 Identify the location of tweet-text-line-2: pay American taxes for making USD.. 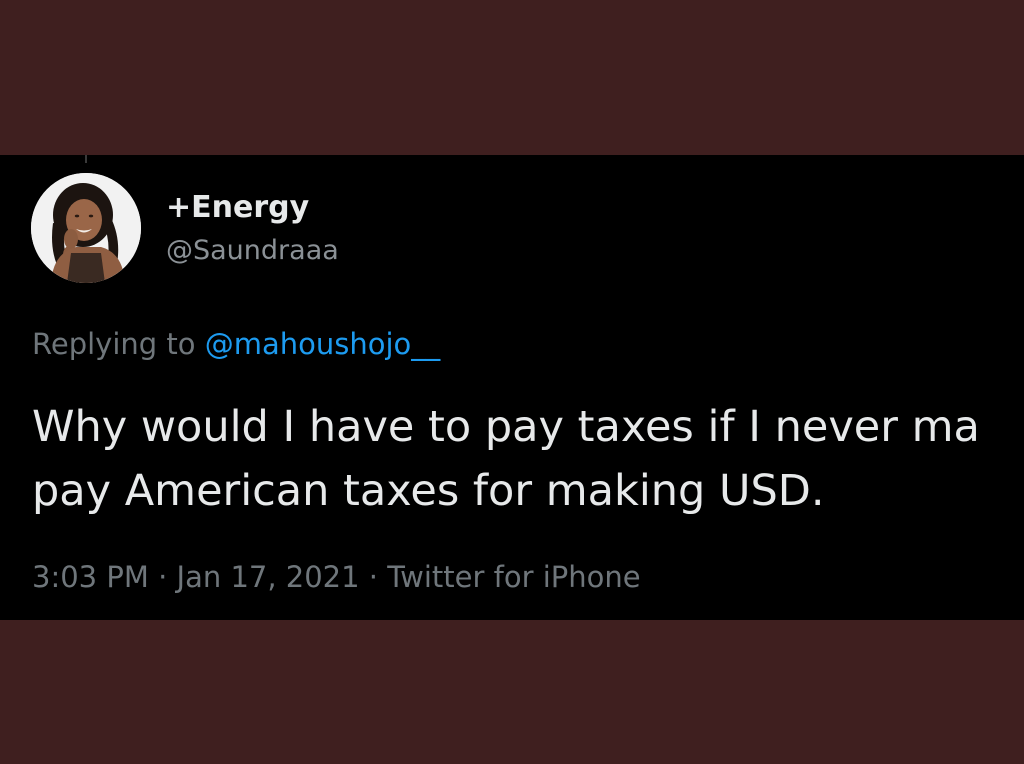
(428, 491).